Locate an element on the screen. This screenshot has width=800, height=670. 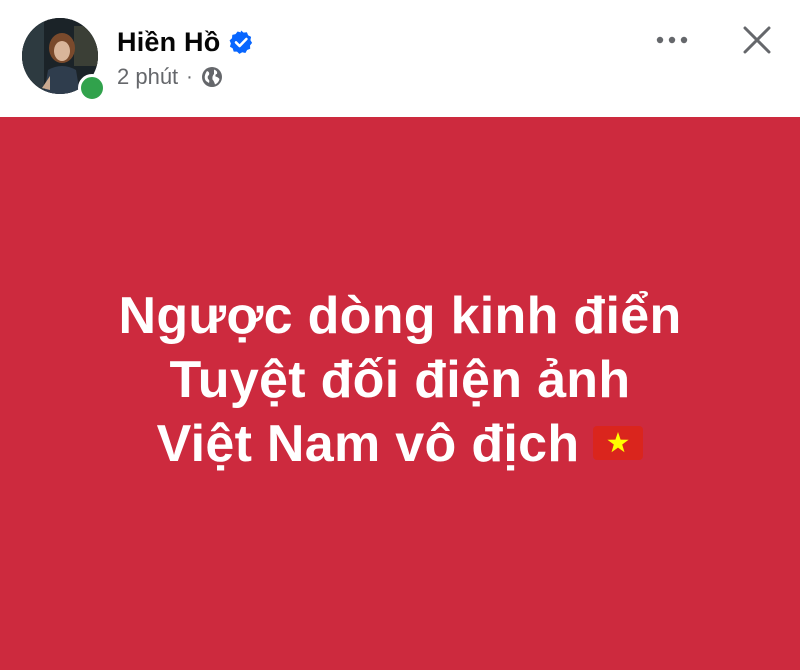
globe-icon is located at coordinates (212, 77).